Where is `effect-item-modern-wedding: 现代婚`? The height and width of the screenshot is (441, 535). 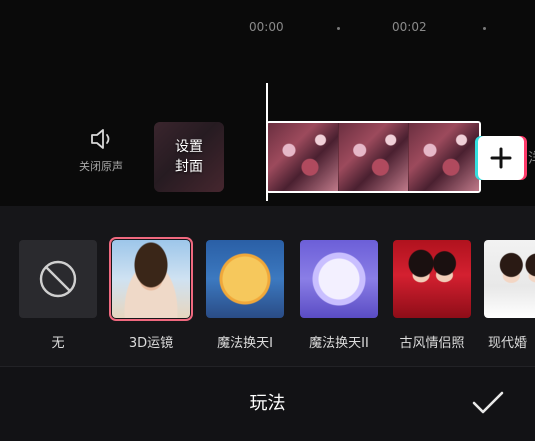
effect-item-modern-wedding: 现代婚 is located at coordinates (509, 295).